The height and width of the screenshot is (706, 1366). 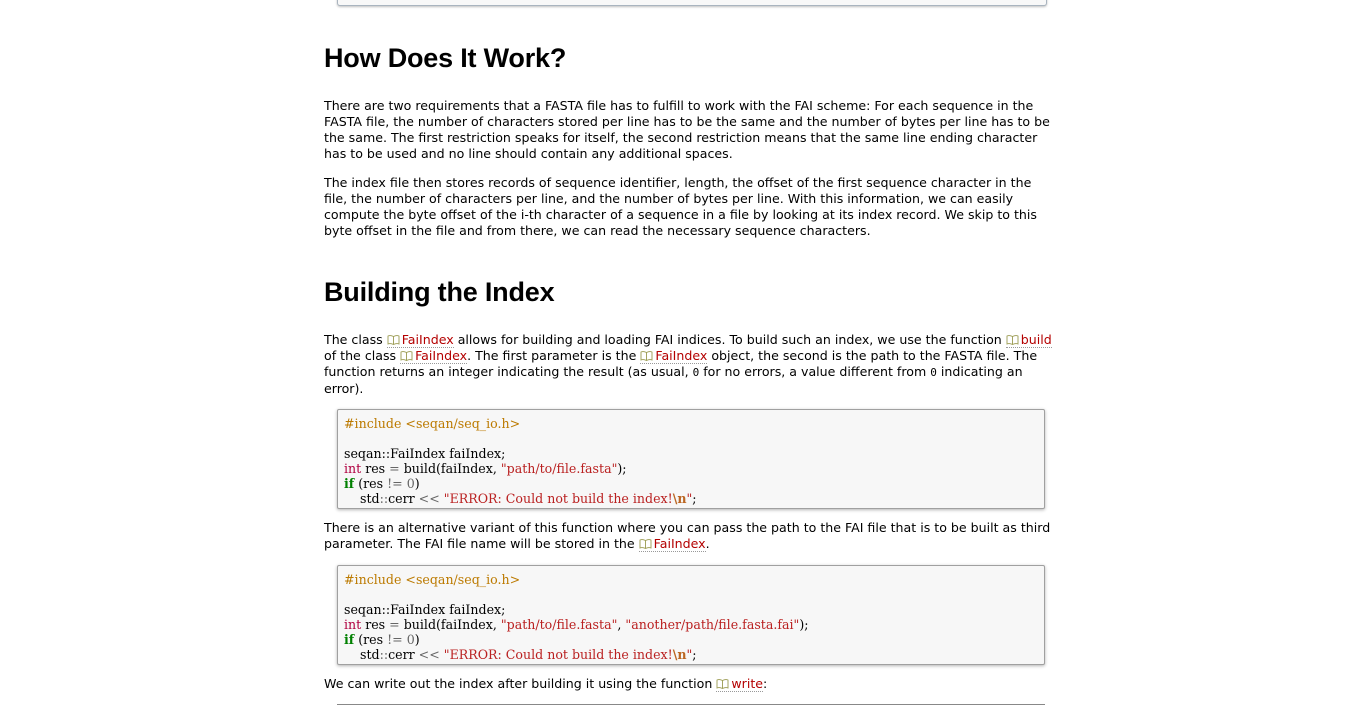 What do you see at coordinates (362, 355) in the screenshot?
I see `text: of the class` at bounding box center [362, 355].